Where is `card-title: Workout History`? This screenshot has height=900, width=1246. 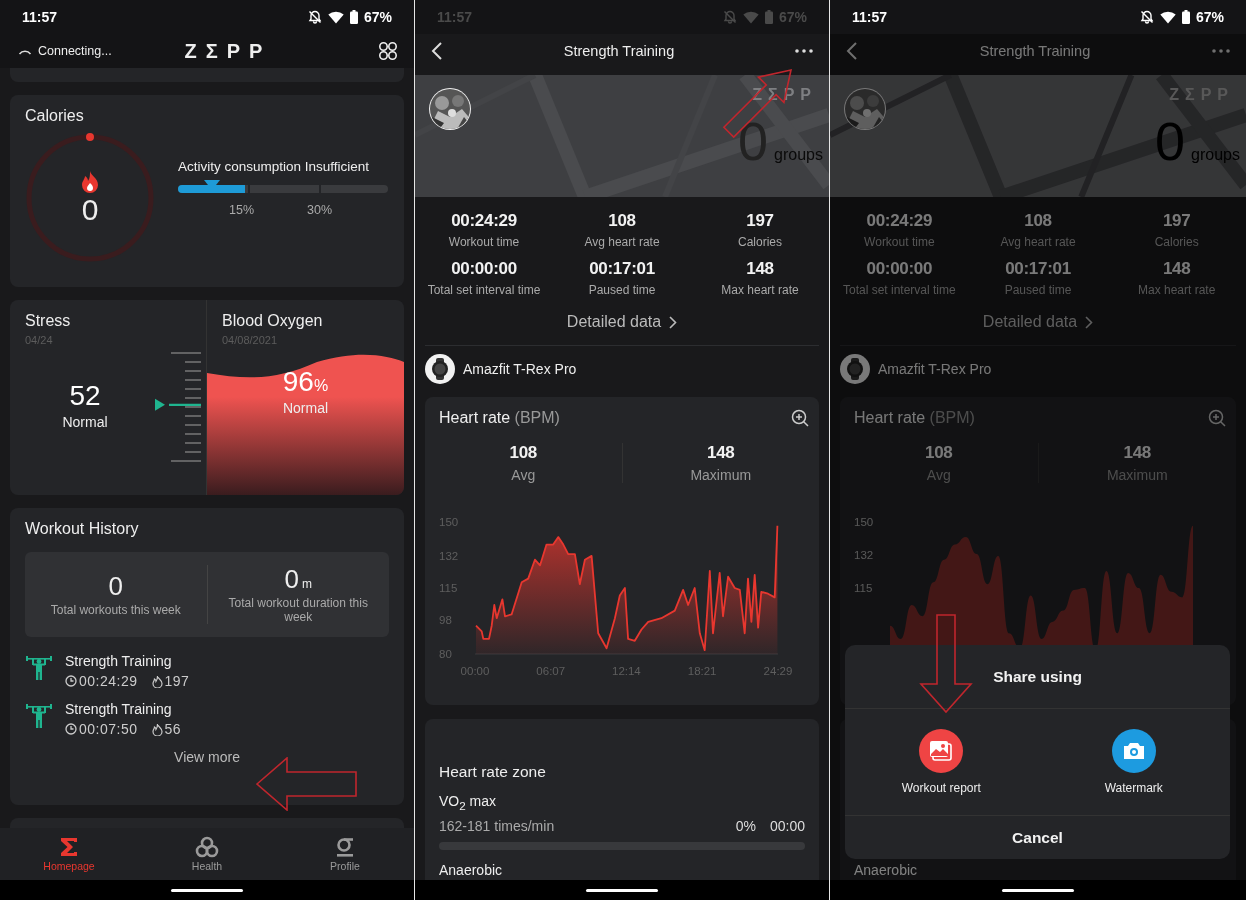
card-title: Workout History is located at coordinates (82, 529).